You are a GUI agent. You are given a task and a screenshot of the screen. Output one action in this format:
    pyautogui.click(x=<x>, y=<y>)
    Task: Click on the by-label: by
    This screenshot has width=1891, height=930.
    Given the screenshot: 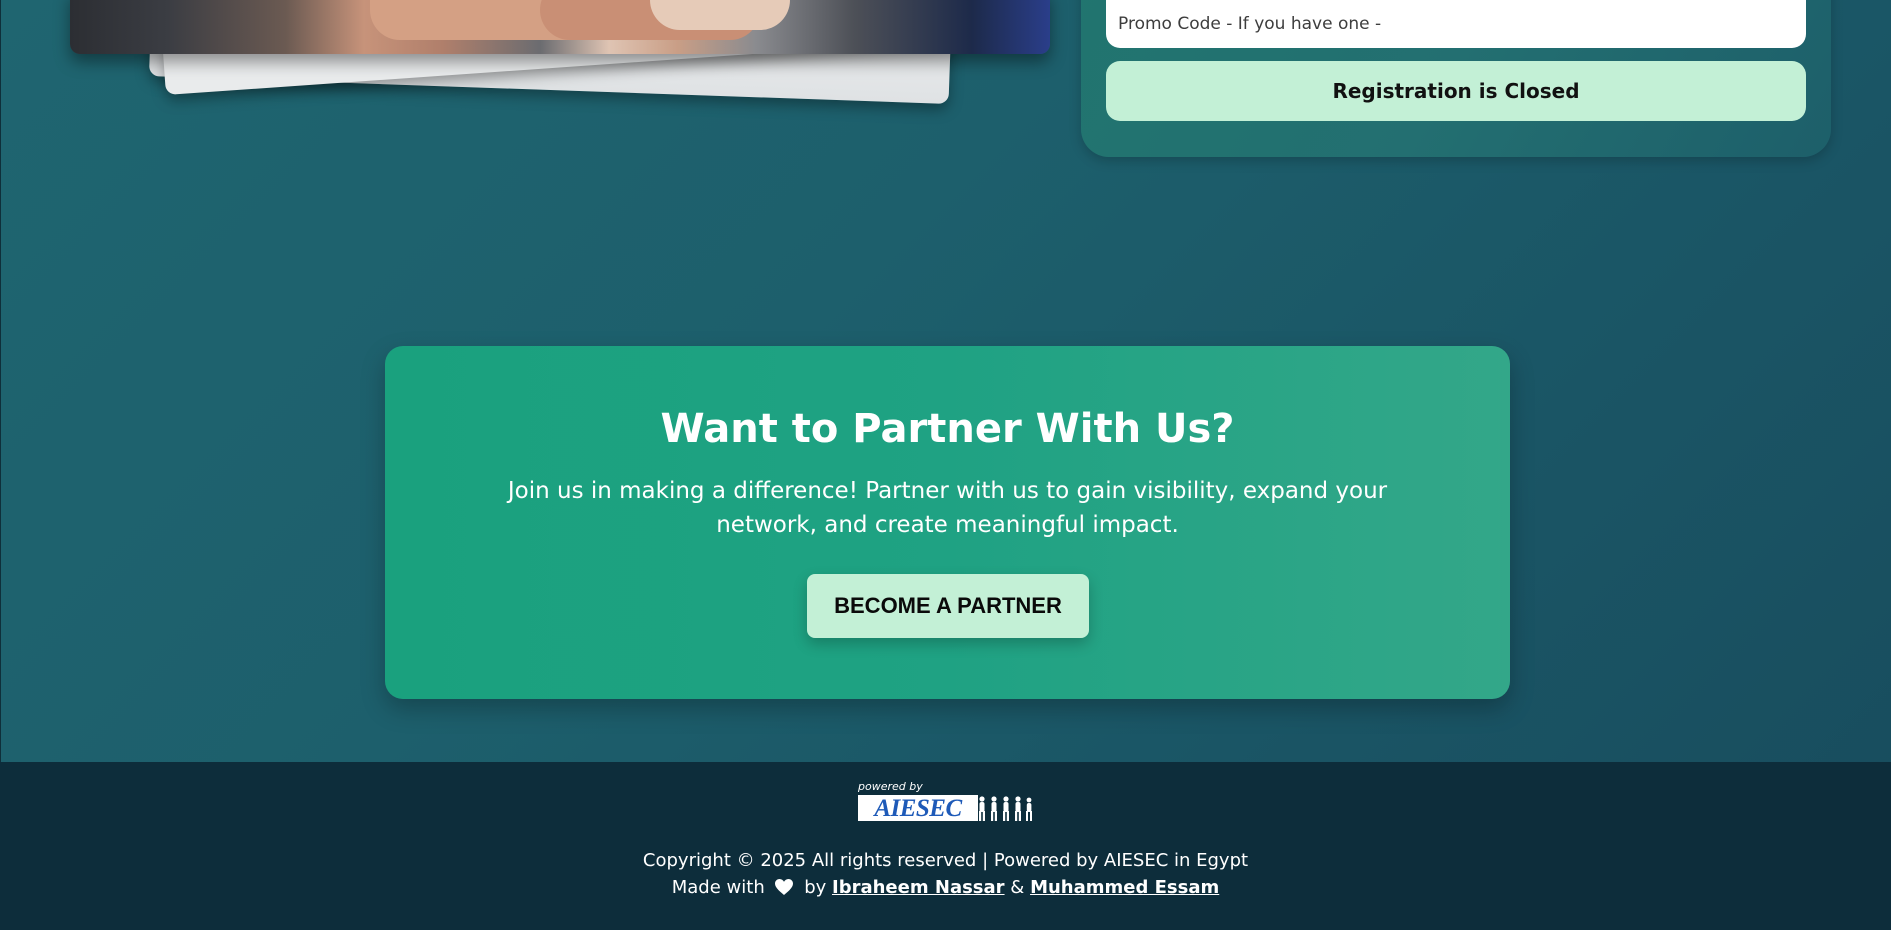 What is the action you would take?
    pyautogui.click(x=815, y=887)
    